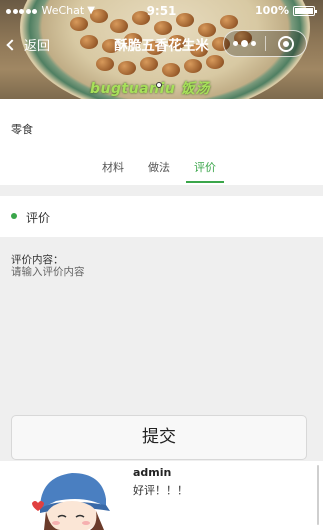 The height and width of the screenshot is (530, 323). Describe the element at coordinates (318, 495) in the screenshot. I see `scrollbar` at that location.